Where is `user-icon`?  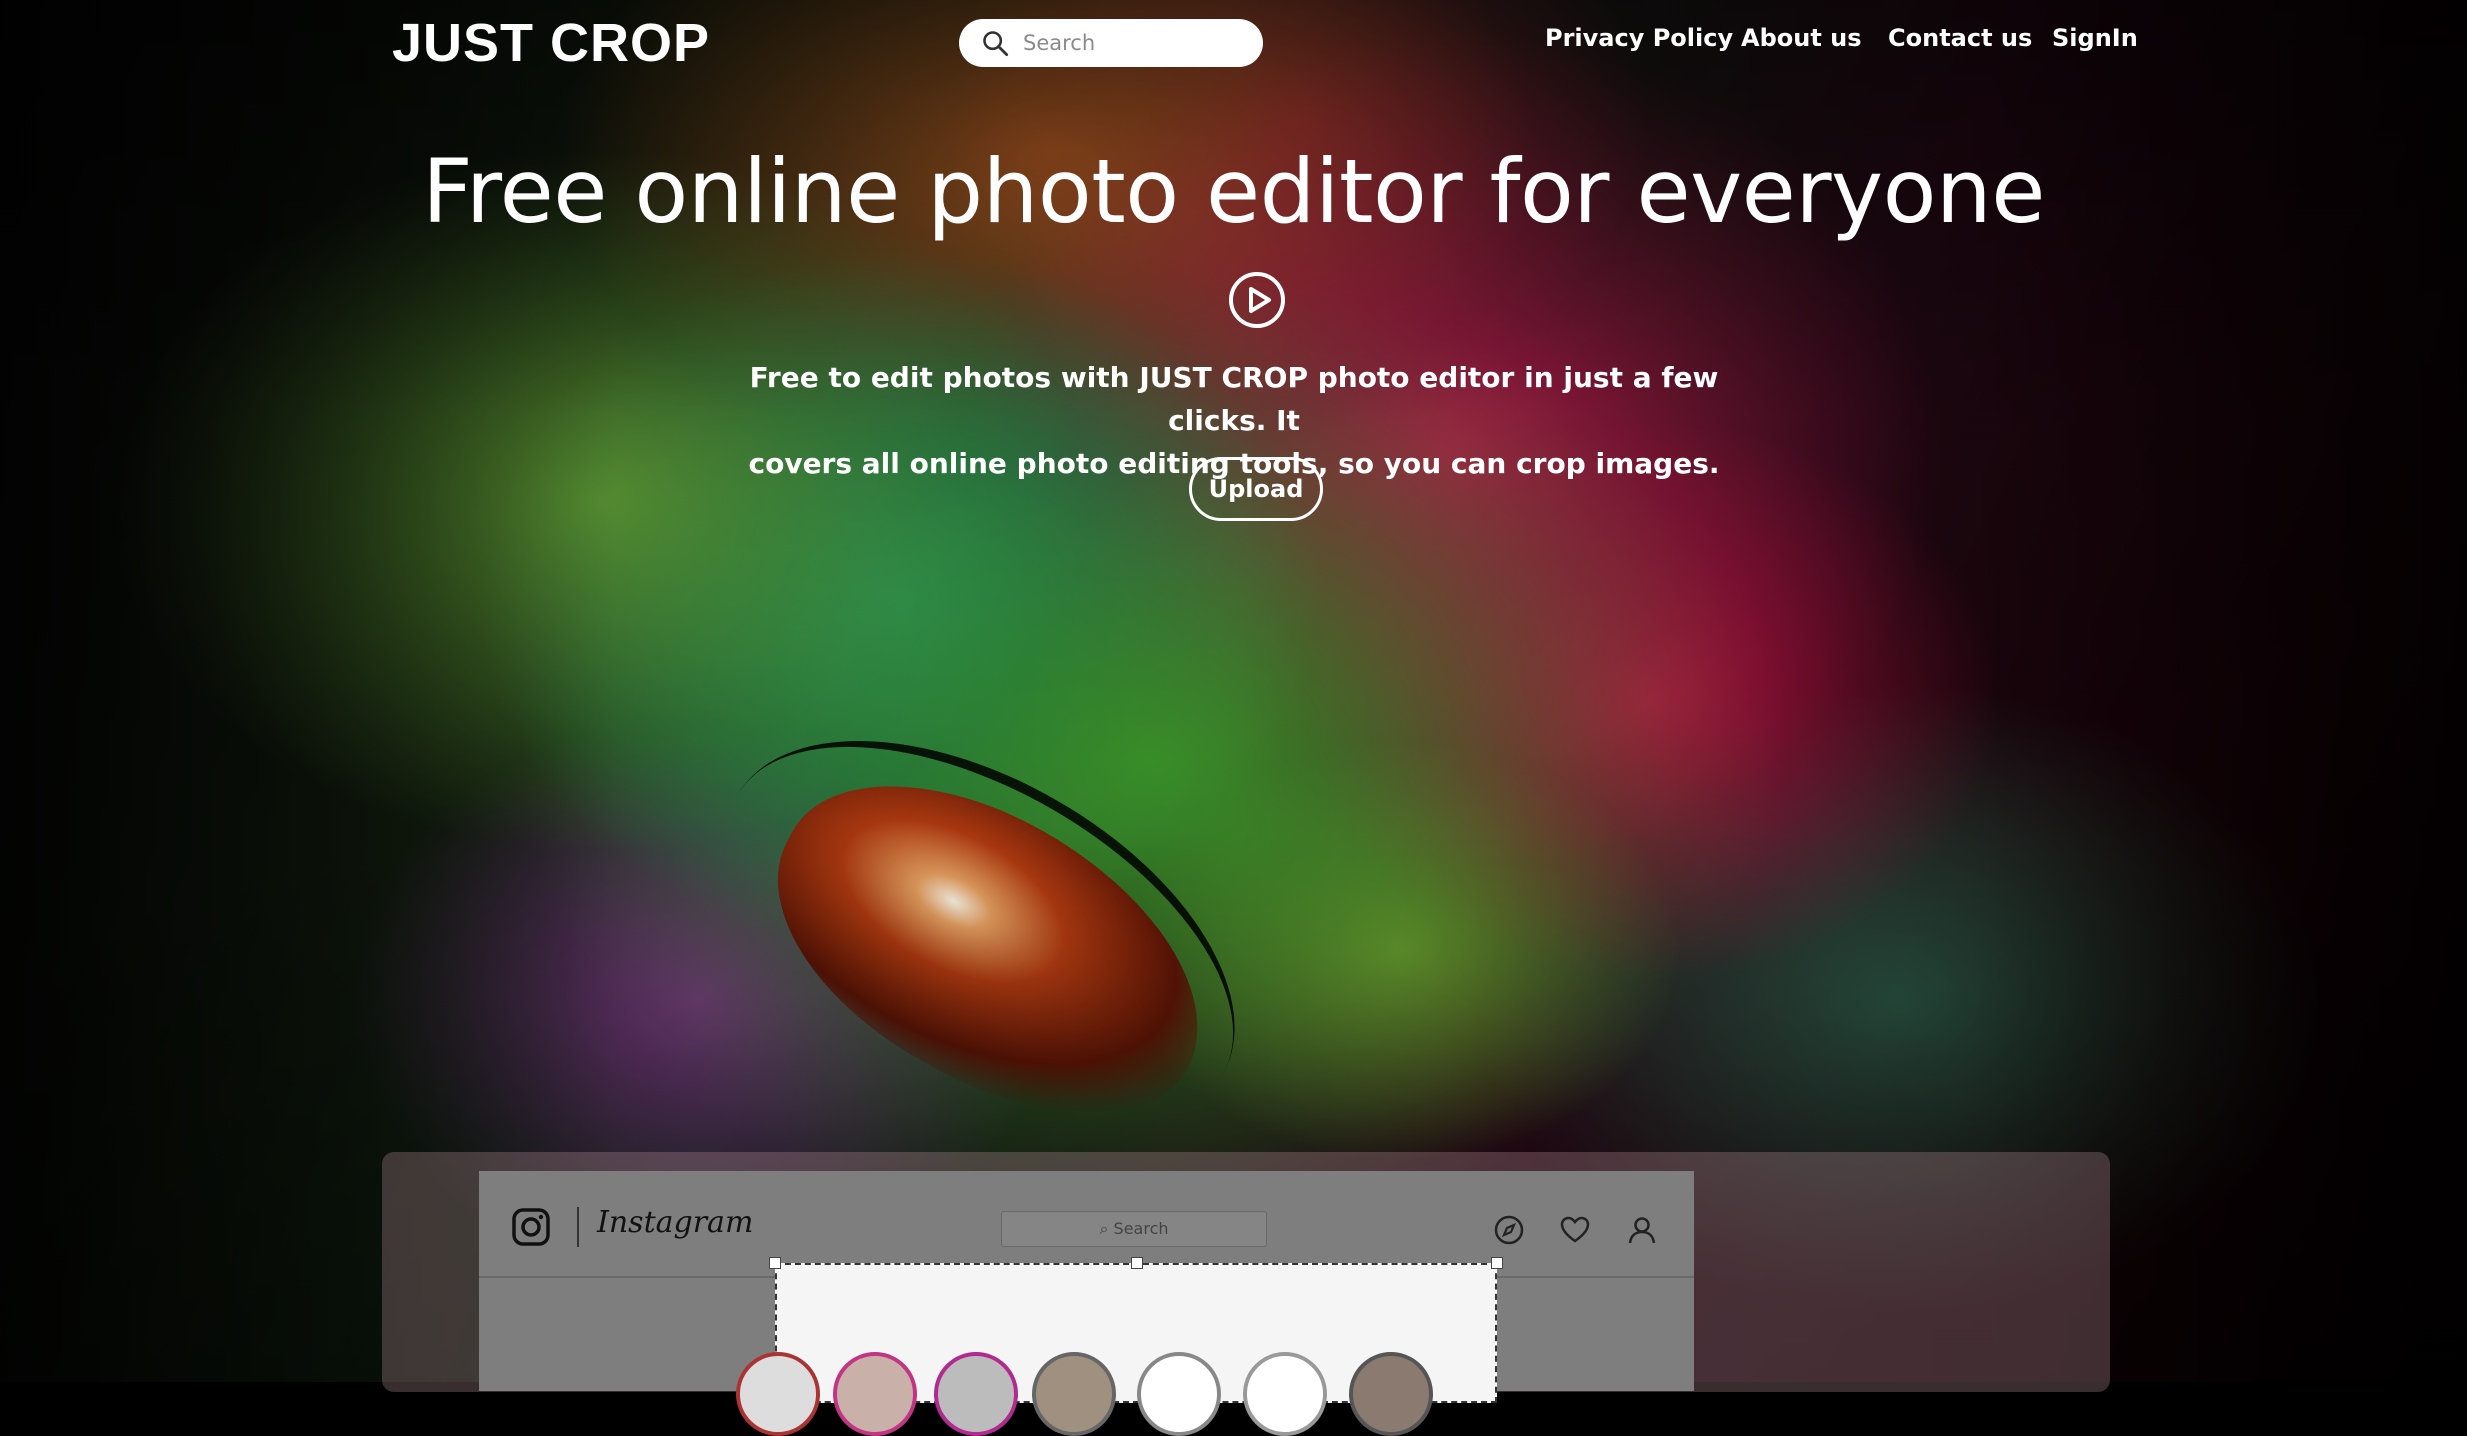 user-icon is located at coordinates (1642, 1230).